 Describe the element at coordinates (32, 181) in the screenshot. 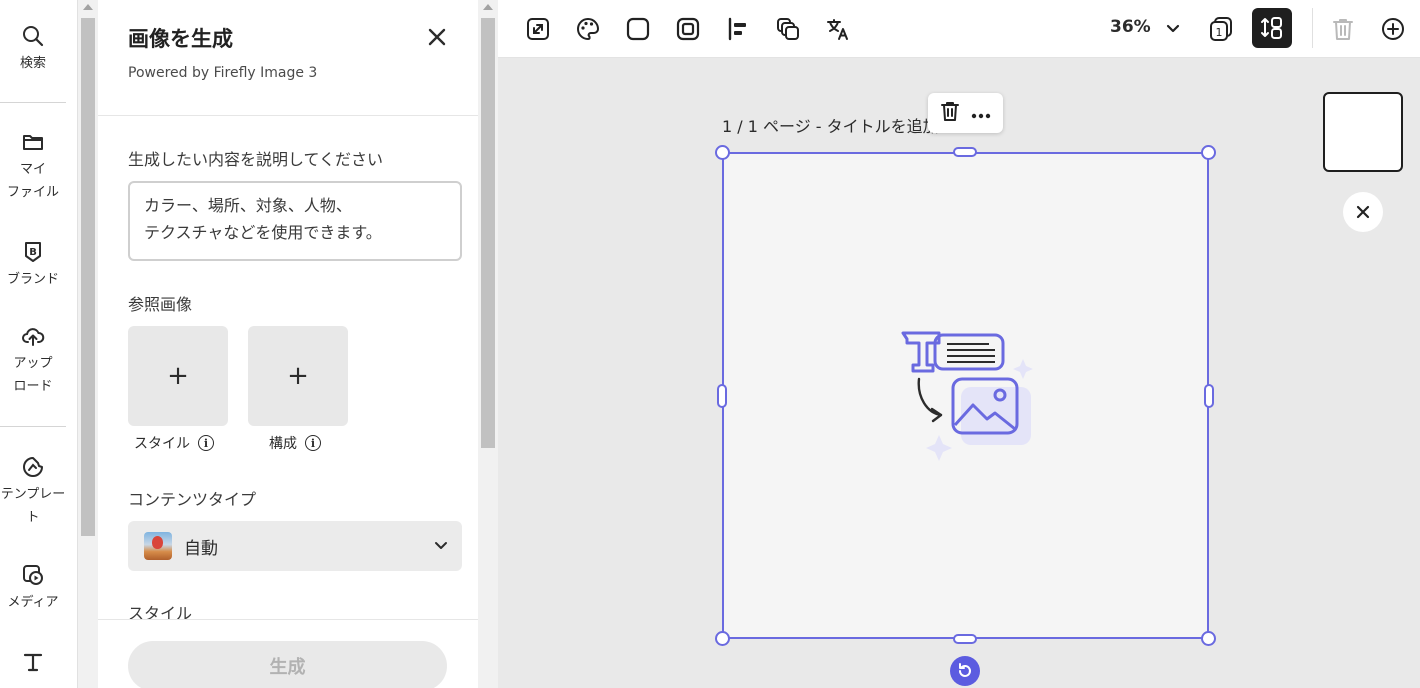

I see `rail-item-label: マイ ファイル` at that location.